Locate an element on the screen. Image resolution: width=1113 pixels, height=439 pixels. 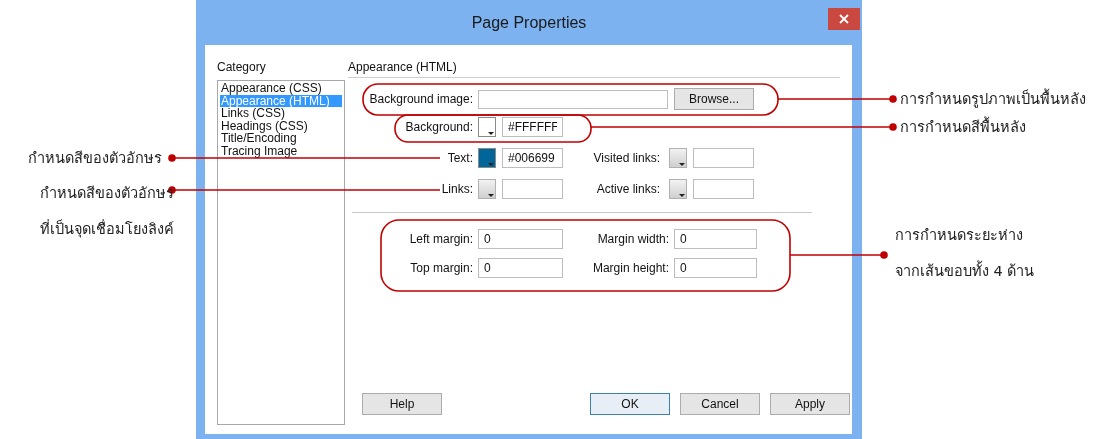
annotation-text: การกำหนดรูปภาพเป็นพื้นหลัง is located at coordinates (993, 99).